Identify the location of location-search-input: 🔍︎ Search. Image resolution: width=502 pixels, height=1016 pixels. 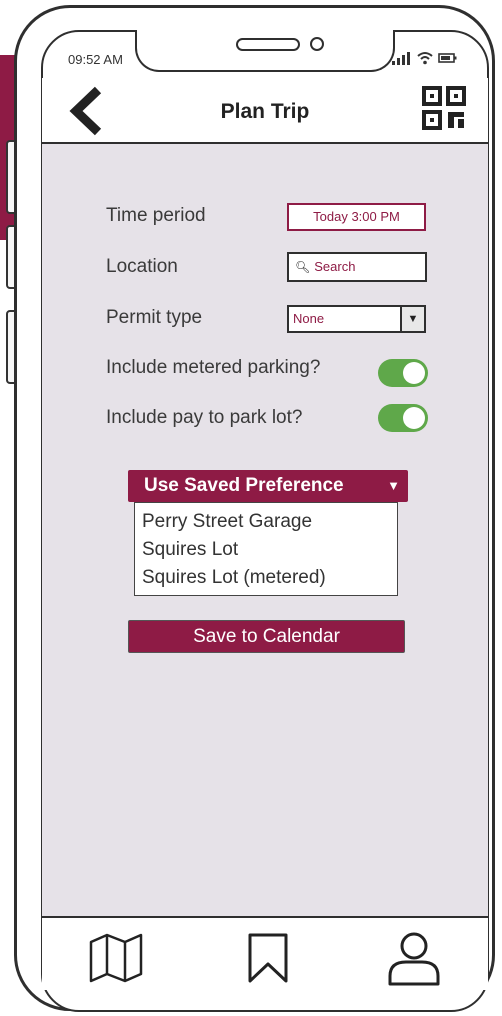
(357, 267).